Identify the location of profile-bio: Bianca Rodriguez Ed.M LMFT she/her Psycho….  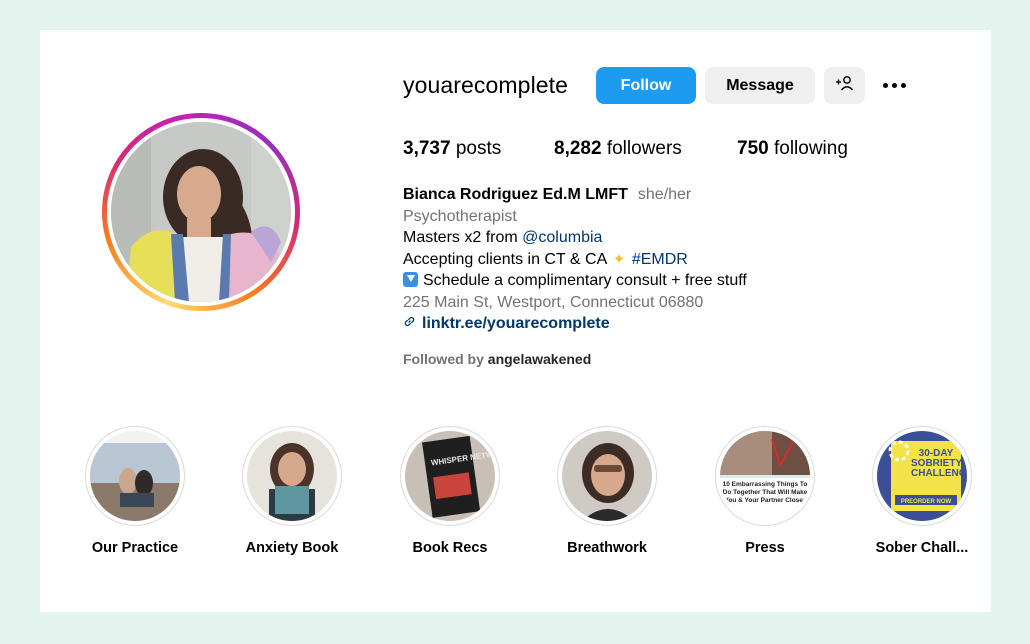
(575, 259).